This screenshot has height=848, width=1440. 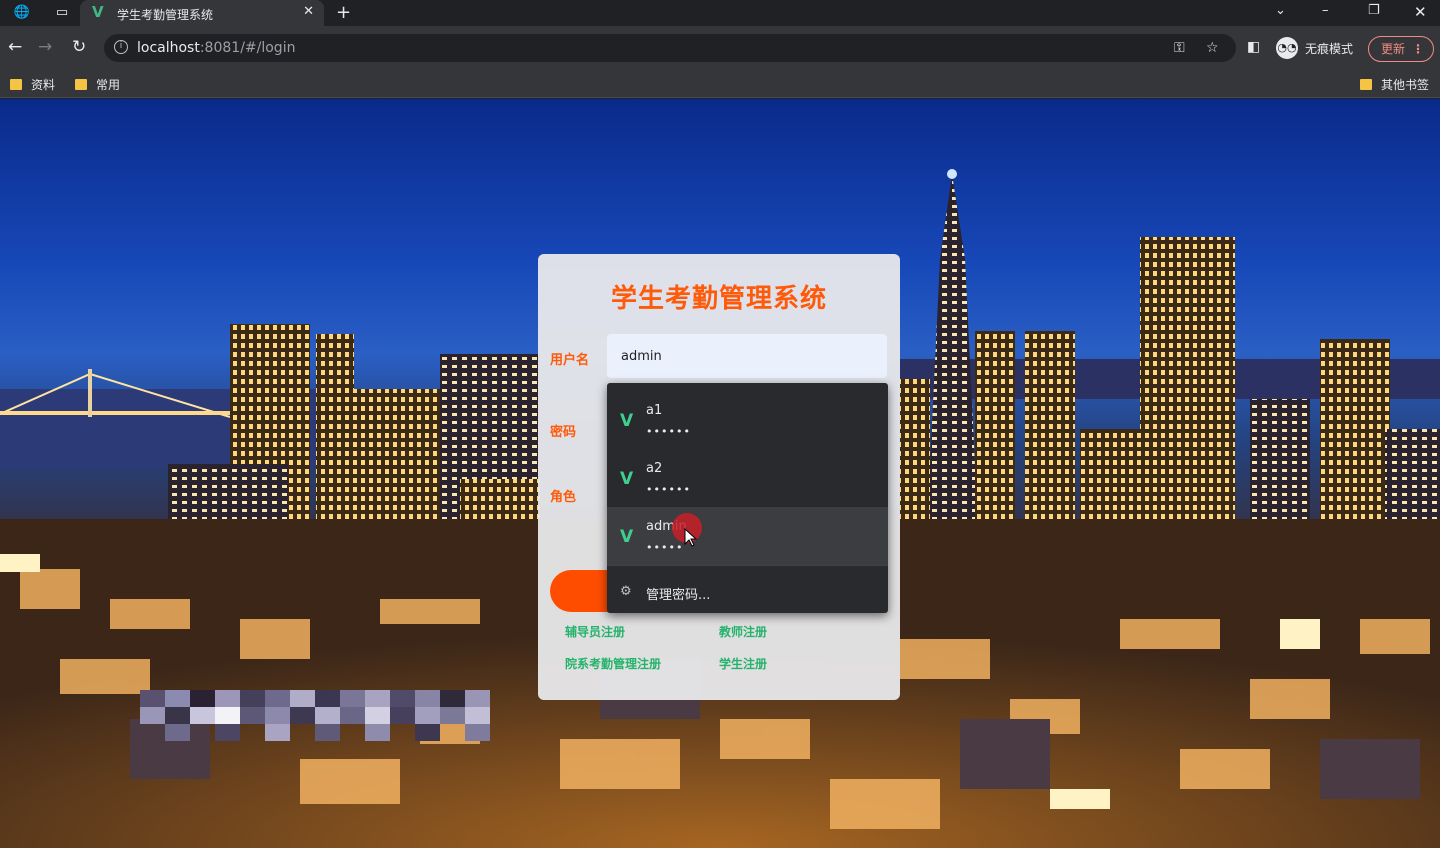 What do you see at coordinates (32, 84) in the screenshot?
I see `bookmark-folder-ziliao: 资料` at bounding box center [32, 84].